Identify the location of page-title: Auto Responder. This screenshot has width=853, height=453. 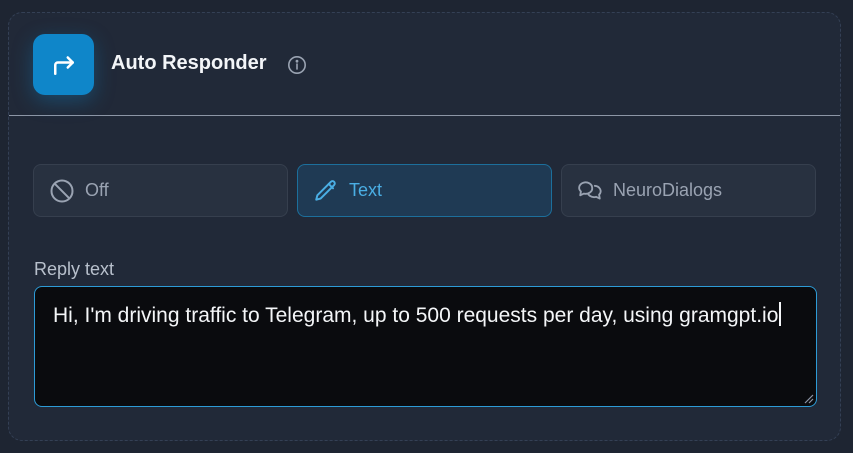
(189, 63).